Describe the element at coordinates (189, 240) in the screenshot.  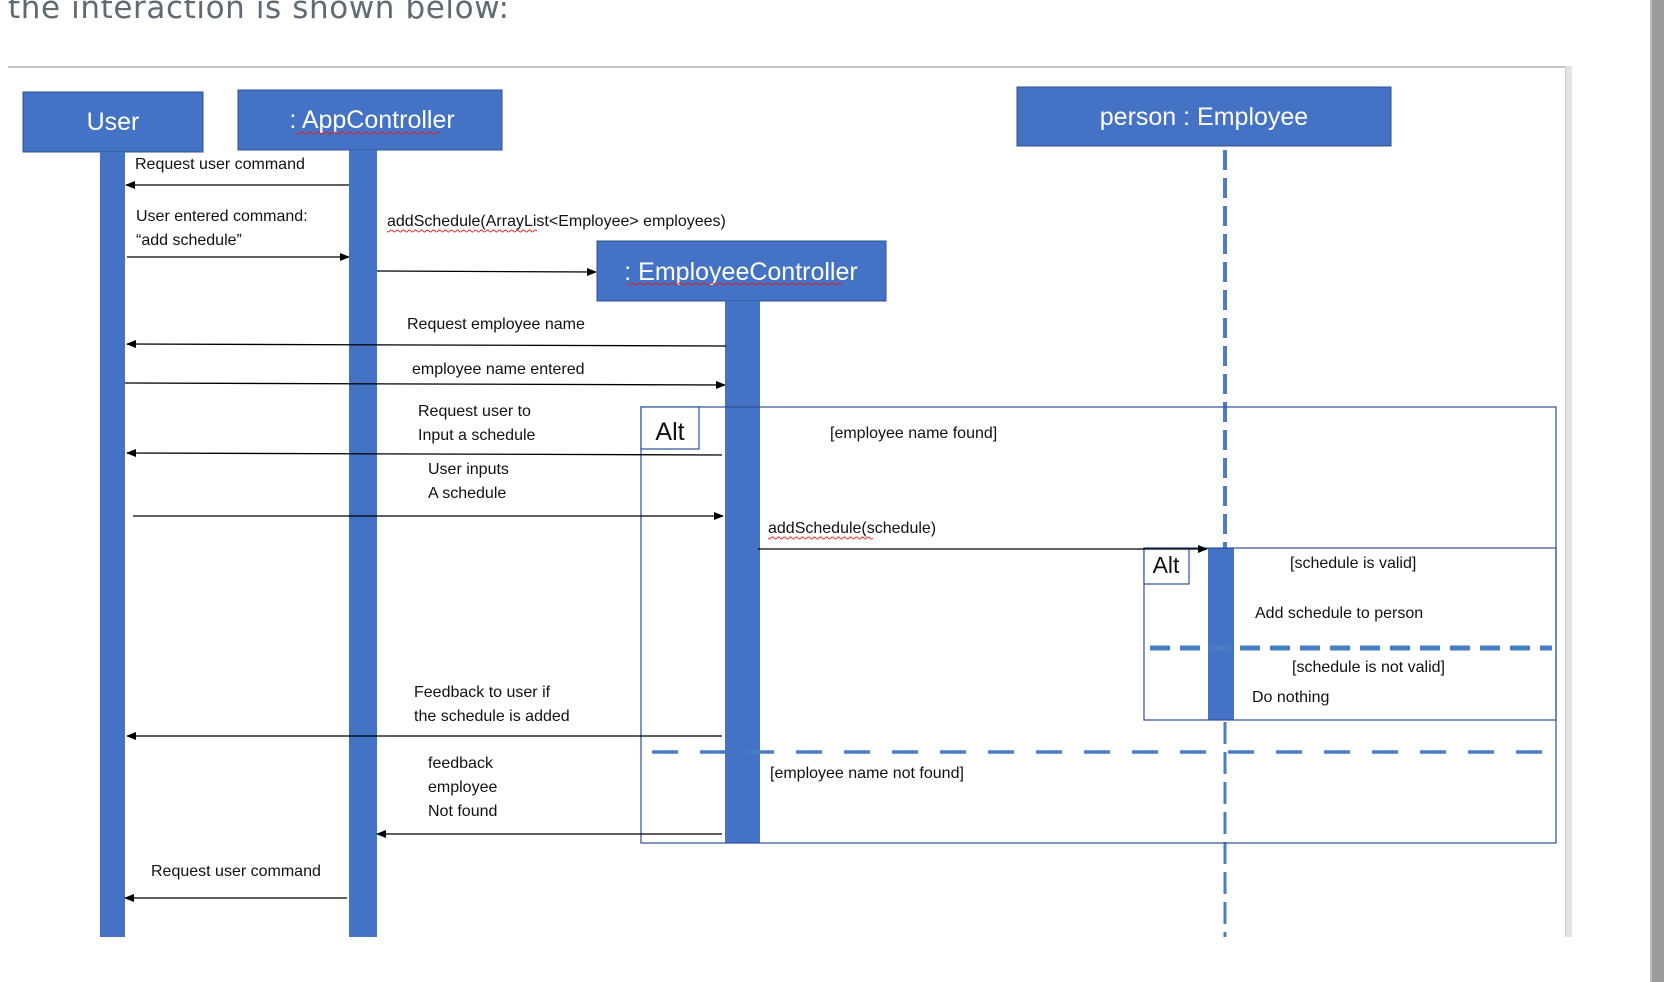
I see `message-label-line-2: “add schedule”` at that location.